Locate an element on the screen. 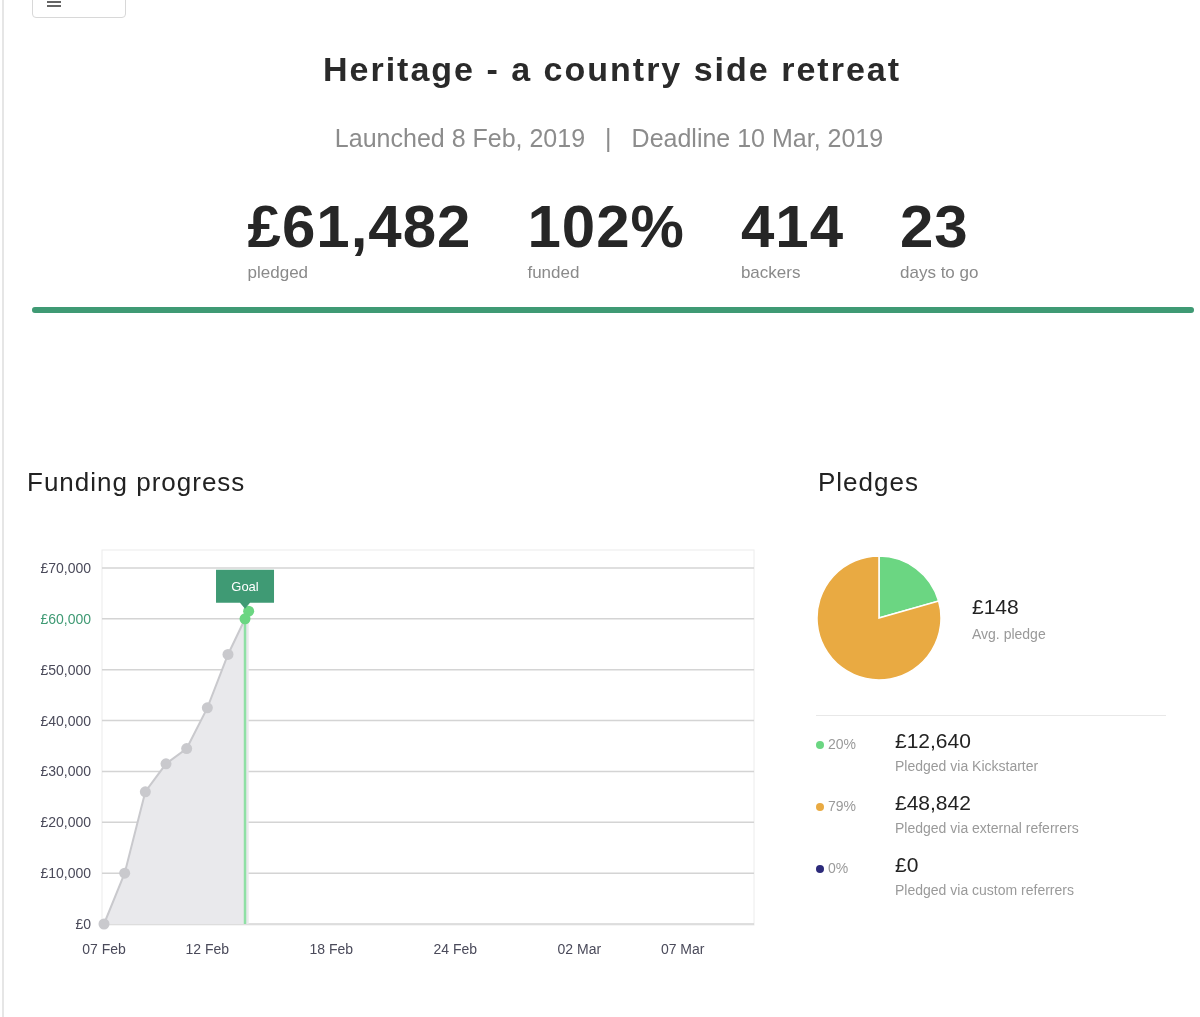  average-pledge-label: Avg. pledge is located at coordinates (1009, 635).